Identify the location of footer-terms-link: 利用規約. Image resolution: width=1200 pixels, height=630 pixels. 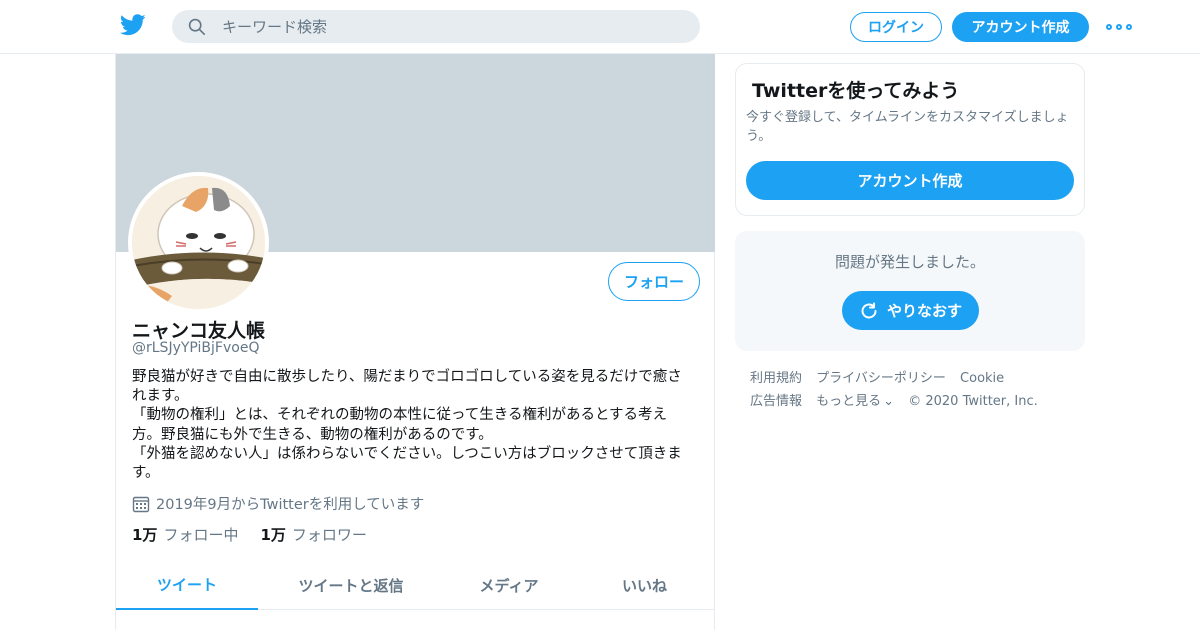
(776, 378).